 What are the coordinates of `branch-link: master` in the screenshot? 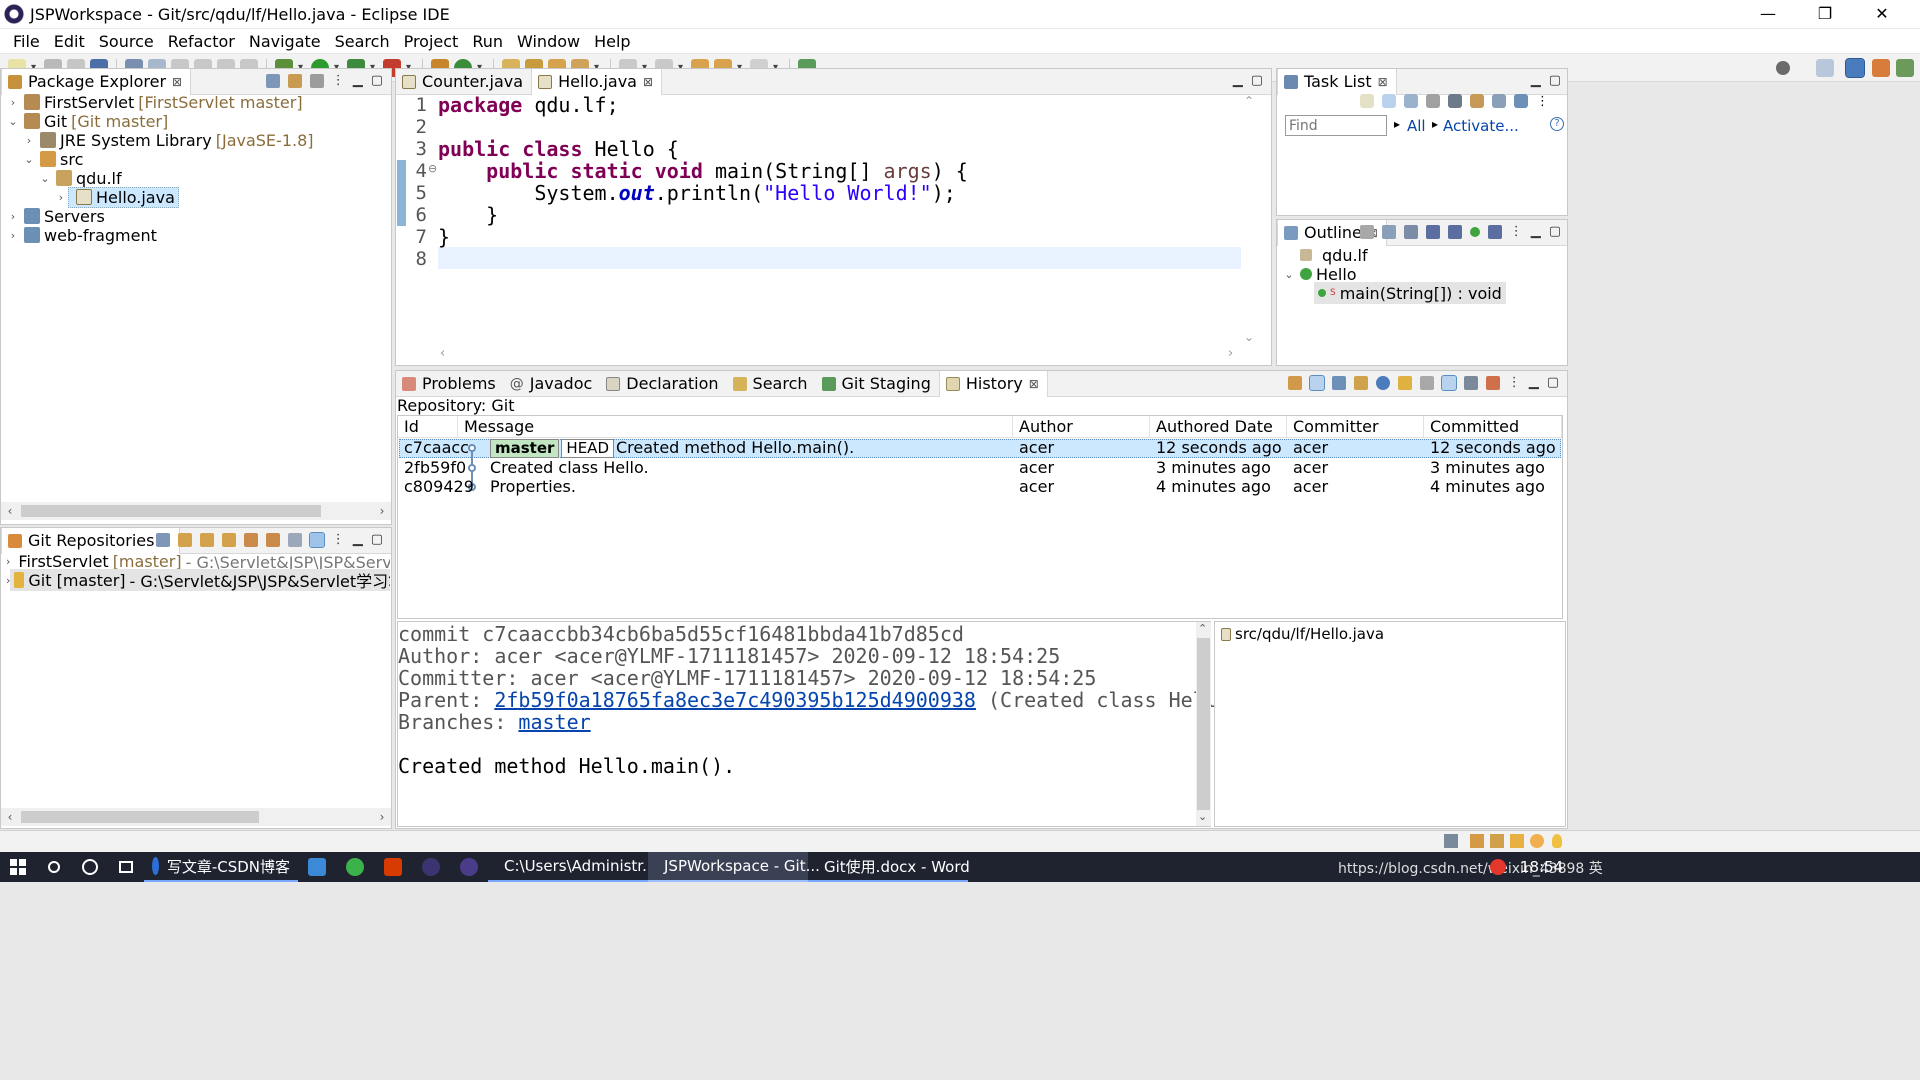 It's located at (554, 722).